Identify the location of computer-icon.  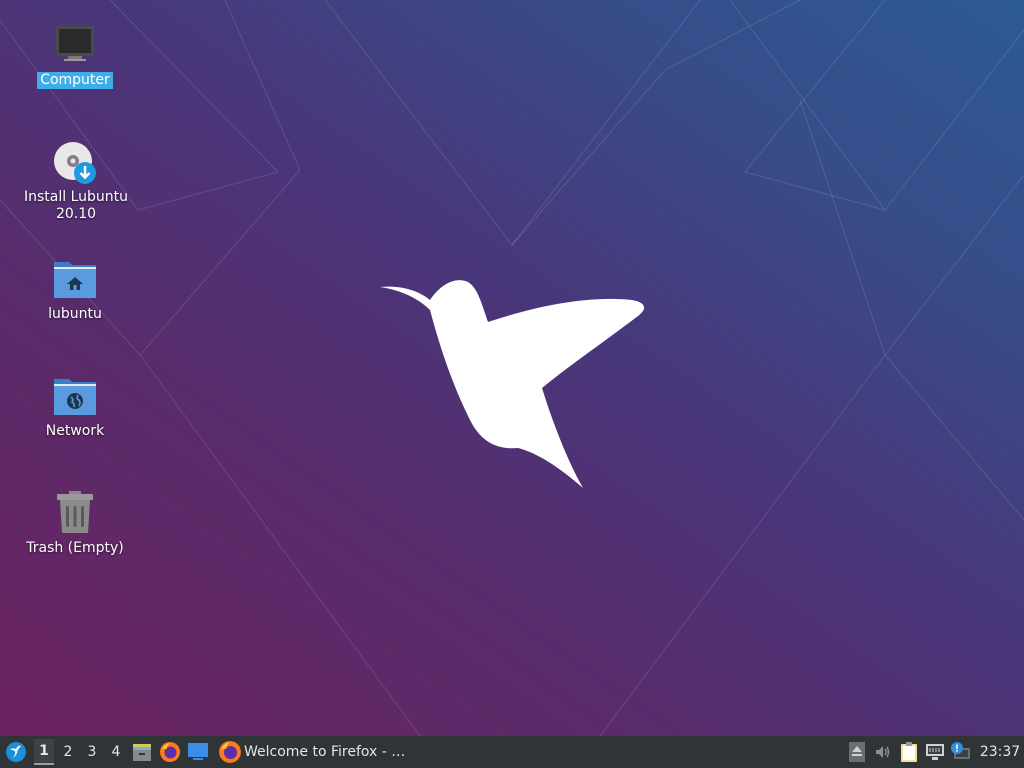
(75, 43).